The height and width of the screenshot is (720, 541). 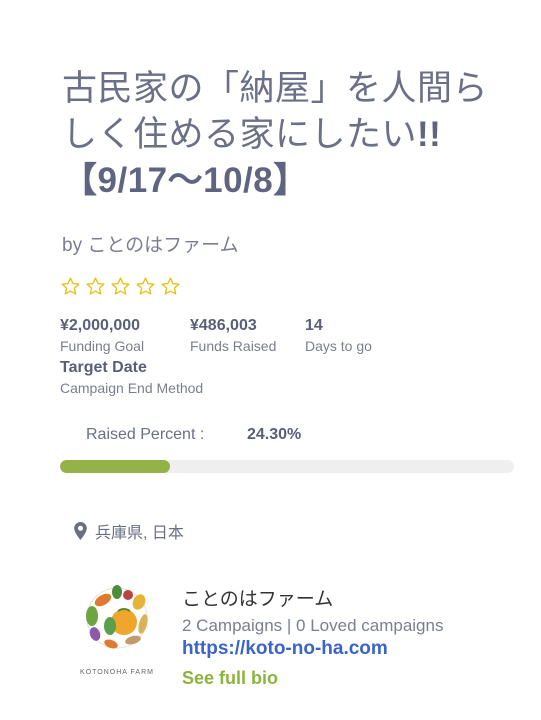 I want to click on creator-website-link: https://koto-no-ha.com, so click(x=352, y=649).